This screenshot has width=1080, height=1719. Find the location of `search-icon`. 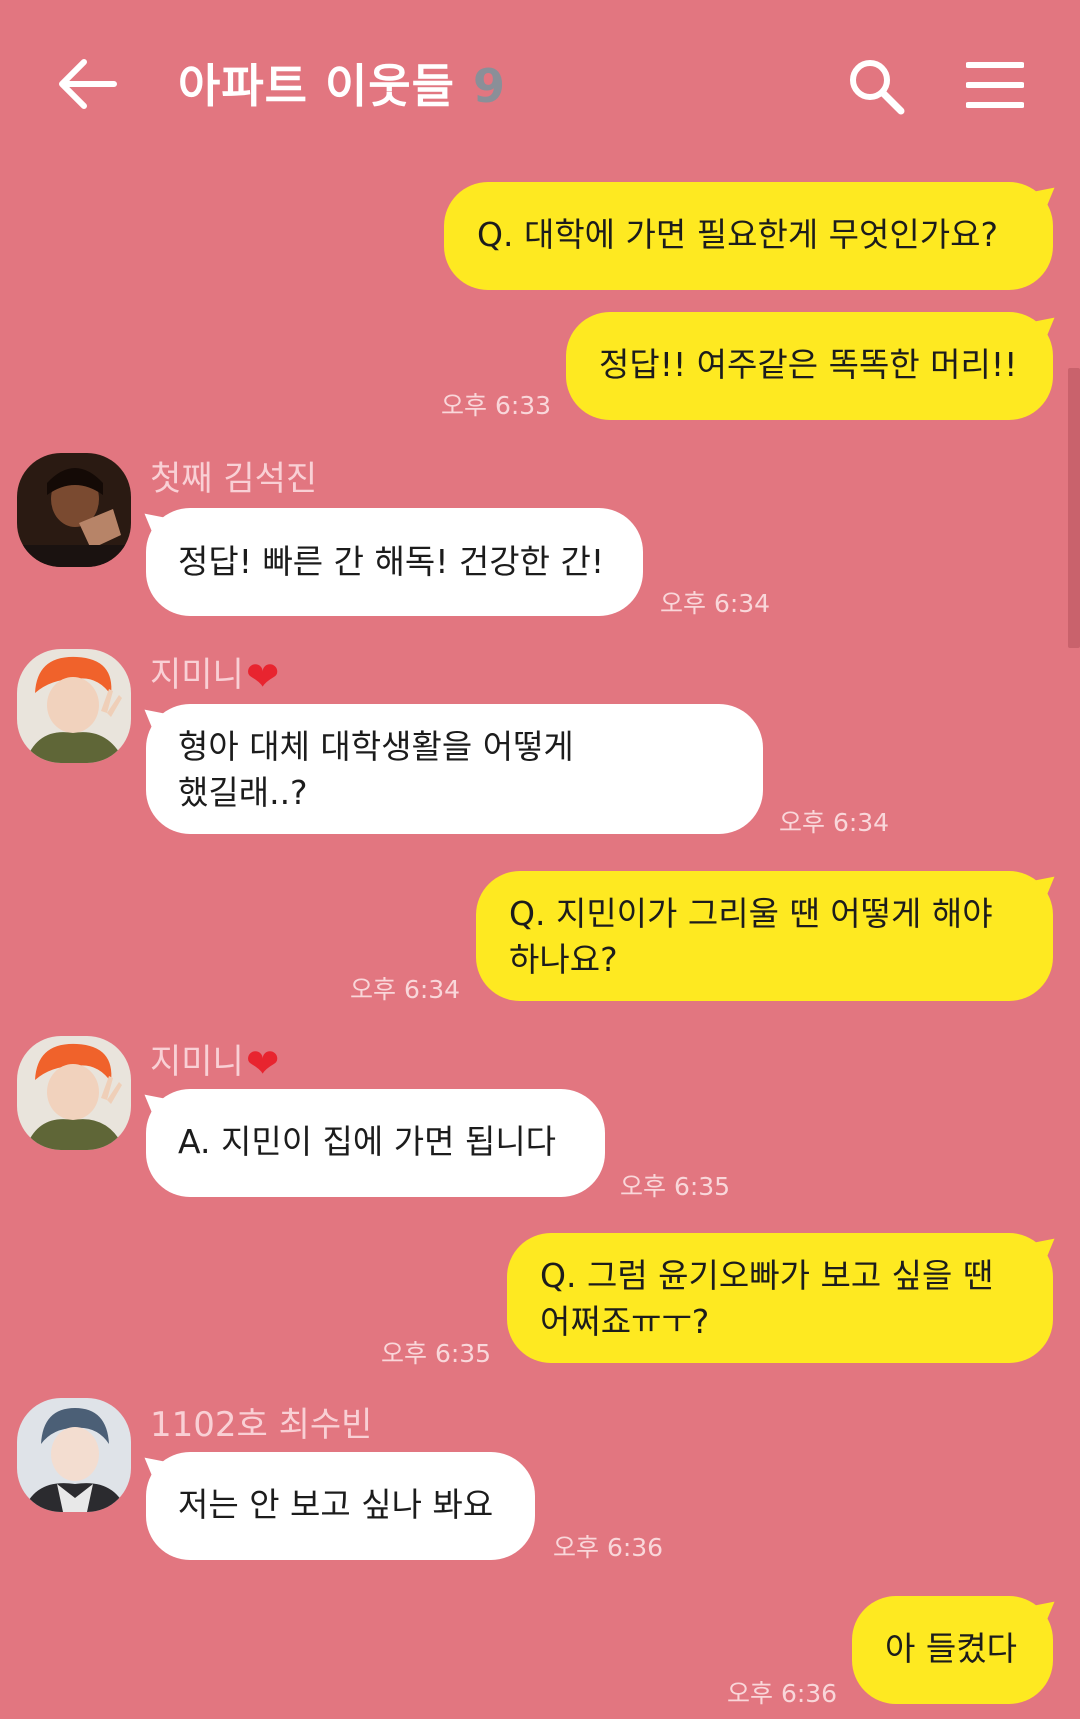

search-icon is located at coordinates (876, 86).